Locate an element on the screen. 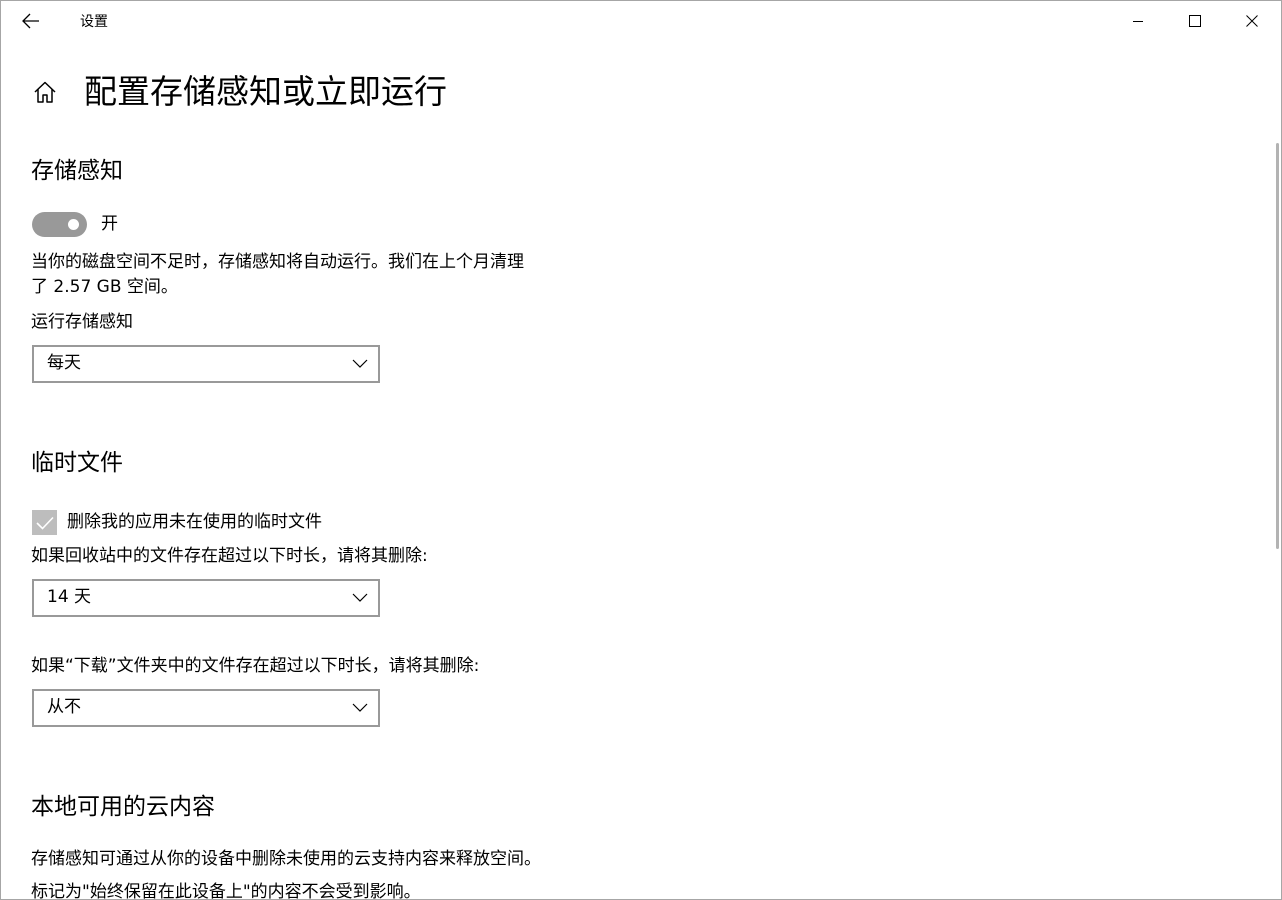  minimize-button is located at coordinates (1138, 21).